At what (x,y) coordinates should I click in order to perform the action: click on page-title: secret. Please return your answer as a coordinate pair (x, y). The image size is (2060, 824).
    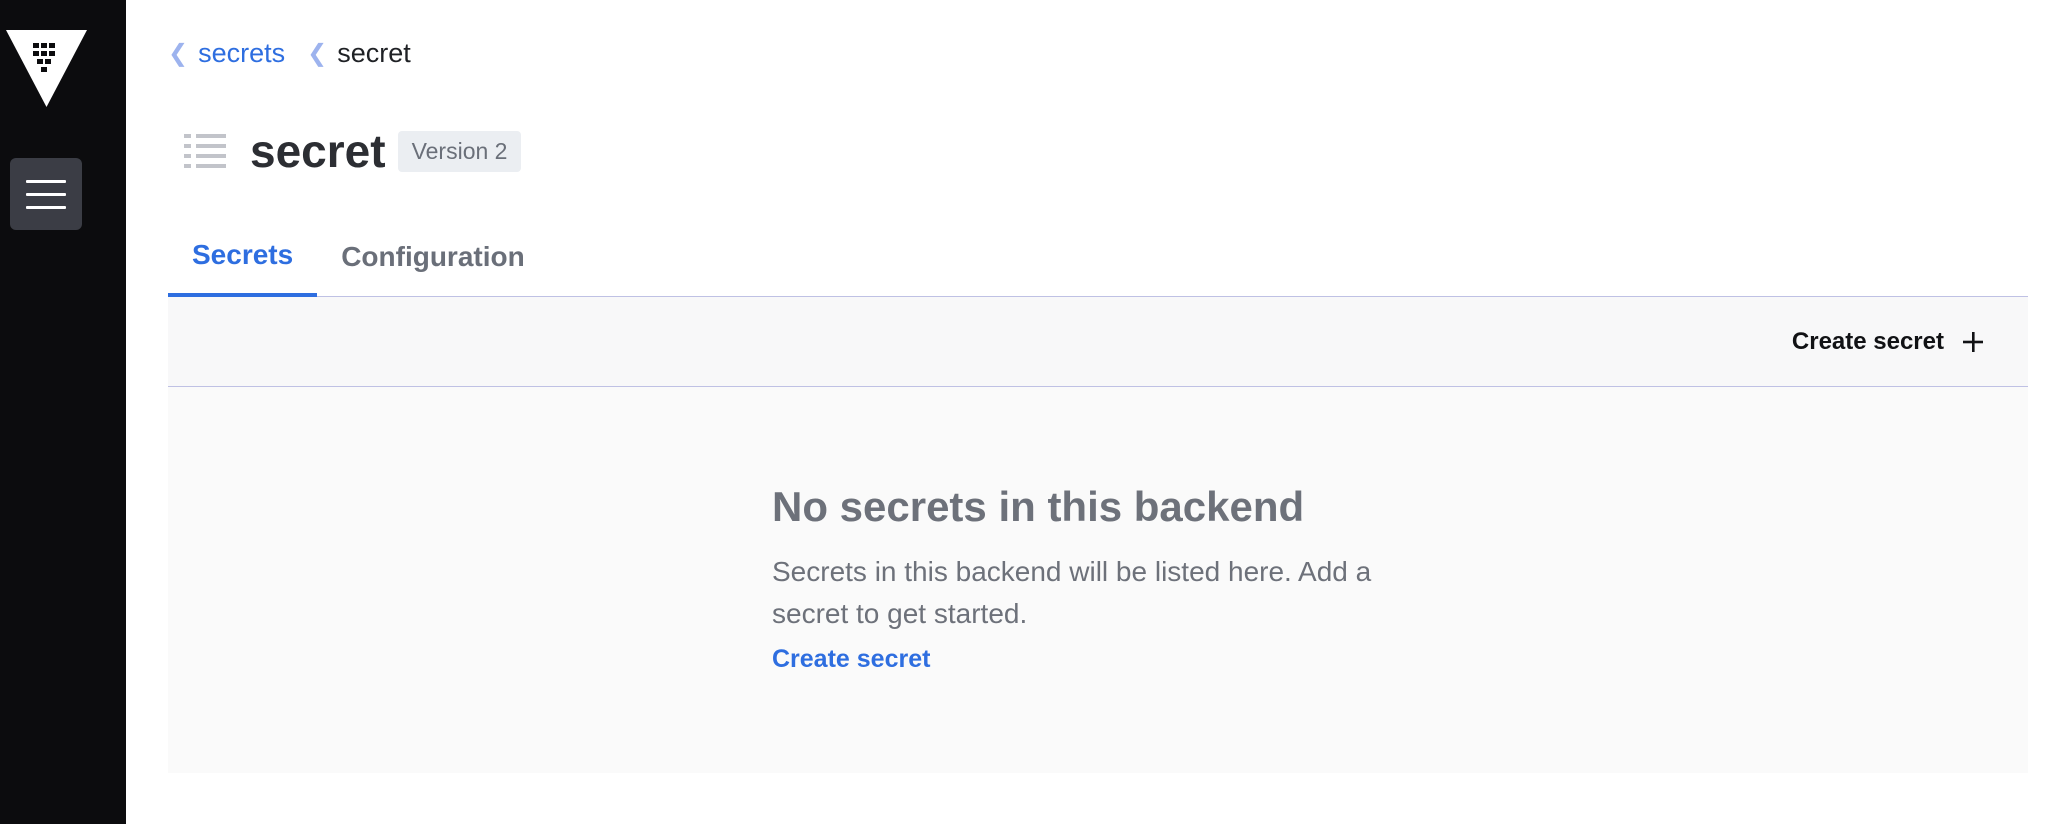
    Looking at the image, I should click on (318, 151).